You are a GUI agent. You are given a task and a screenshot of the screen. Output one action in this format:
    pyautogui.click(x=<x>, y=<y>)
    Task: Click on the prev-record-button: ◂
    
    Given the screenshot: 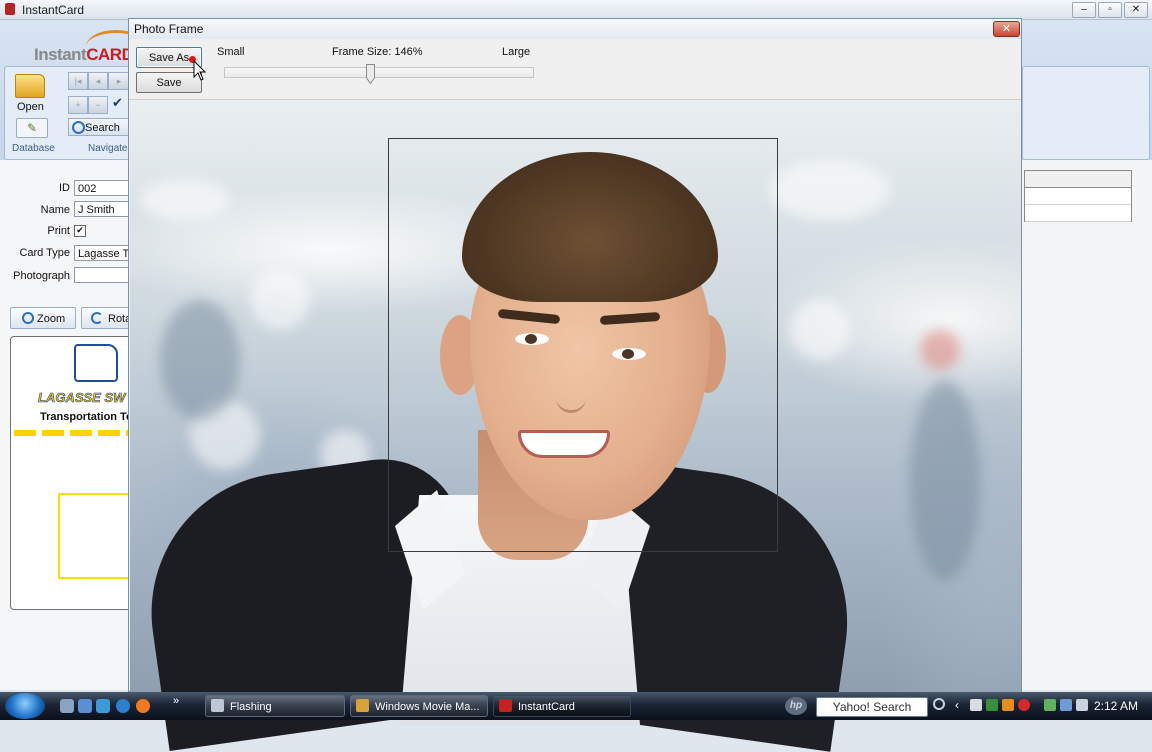 What is the action you would take?
    pyautogui.click(x=98, y=81)
    